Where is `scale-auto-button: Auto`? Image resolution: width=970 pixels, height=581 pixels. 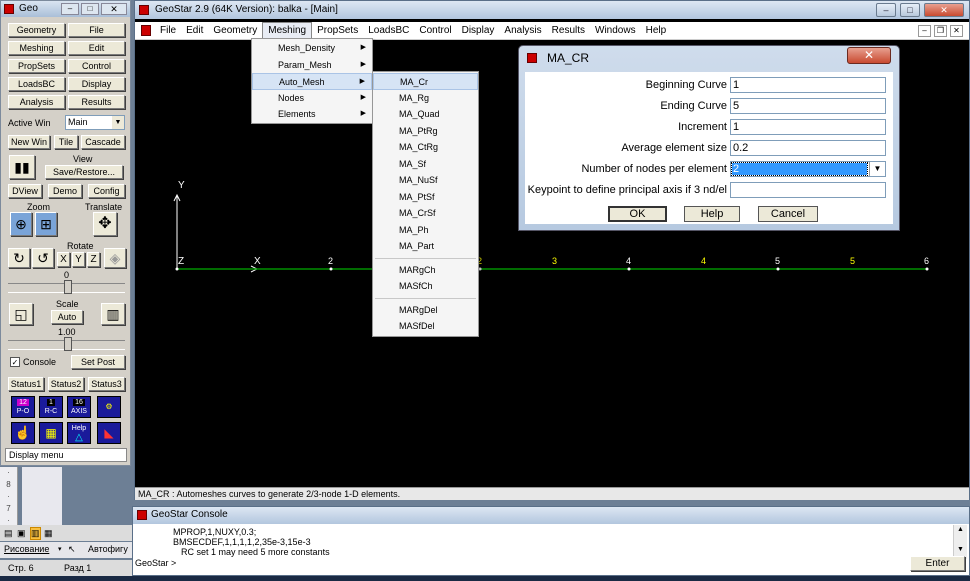 scale-auto-button: Auto is located at coordinates (67, 317).